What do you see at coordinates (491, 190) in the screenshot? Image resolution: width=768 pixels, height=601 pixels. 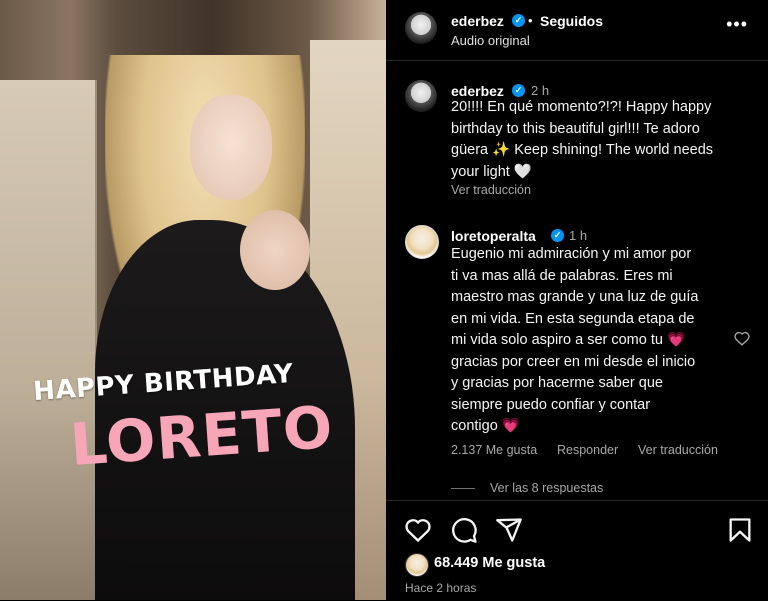 I see `post-translate-link: Ver traducción` at bounding box center [491, 190].